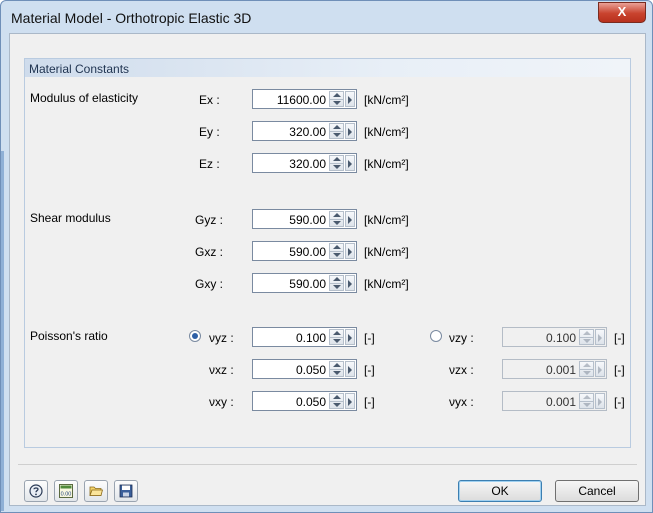 The width and height of the screenshot is (653, 513). What do you see at coordinates (586, 369) in the screenshot?
I see `nu-zx-spinner` at bounding box center [586, 369].